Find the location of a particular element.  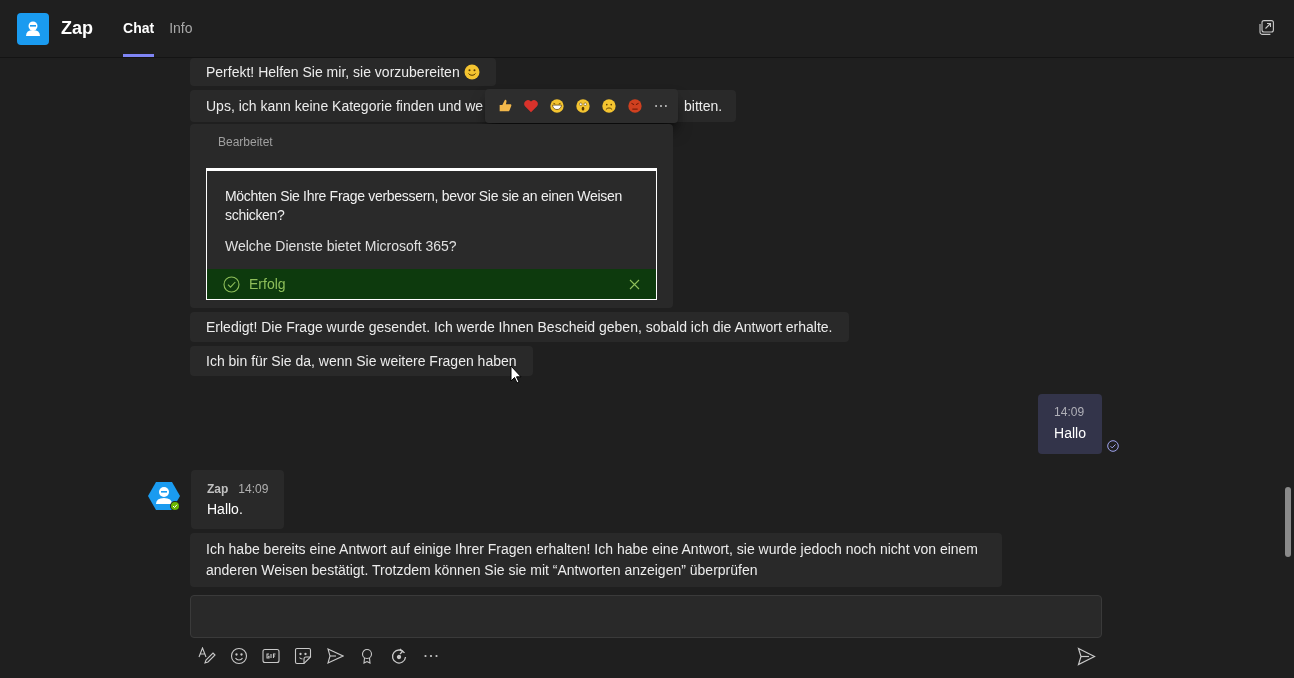

card-question: Möchten Sie Ihre Frage verbessern, bevor Sie sie an einen Weisen schicken? is located at coordinates (423, 206).